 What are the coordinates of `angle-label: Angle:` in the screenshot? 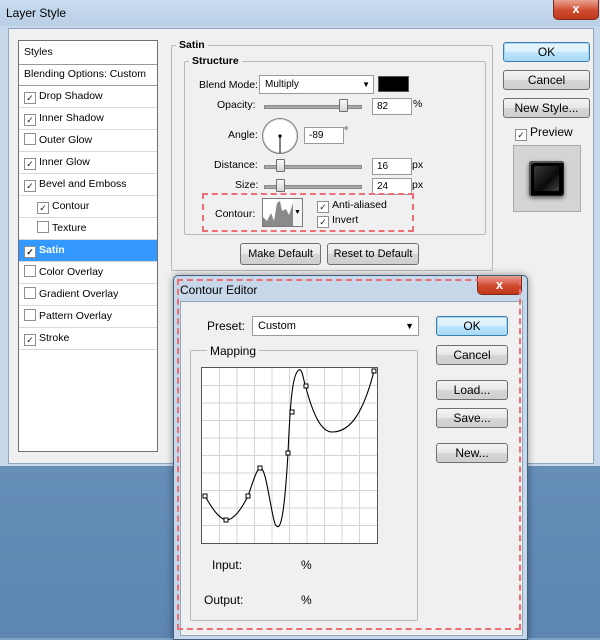 It's located at (243, 135).